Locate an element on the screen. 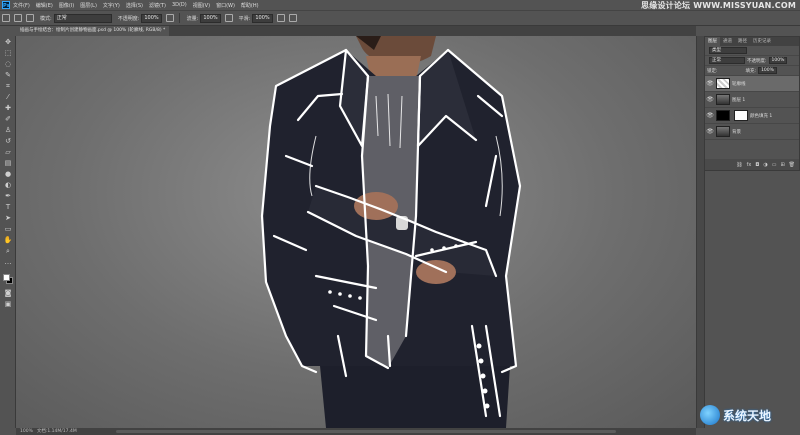  status-bar: 100% 文档:1.14M/17.4M is located at coordinates (356, 431).